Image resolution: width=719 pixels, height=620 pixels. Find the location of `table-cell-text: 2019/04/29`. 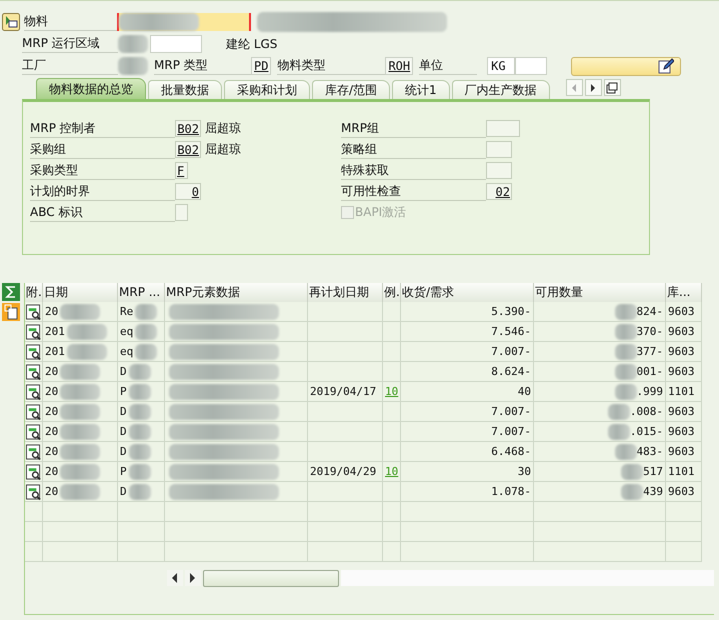

table-cell-text: 2019/04/29 is located at coordinates (343, 472).